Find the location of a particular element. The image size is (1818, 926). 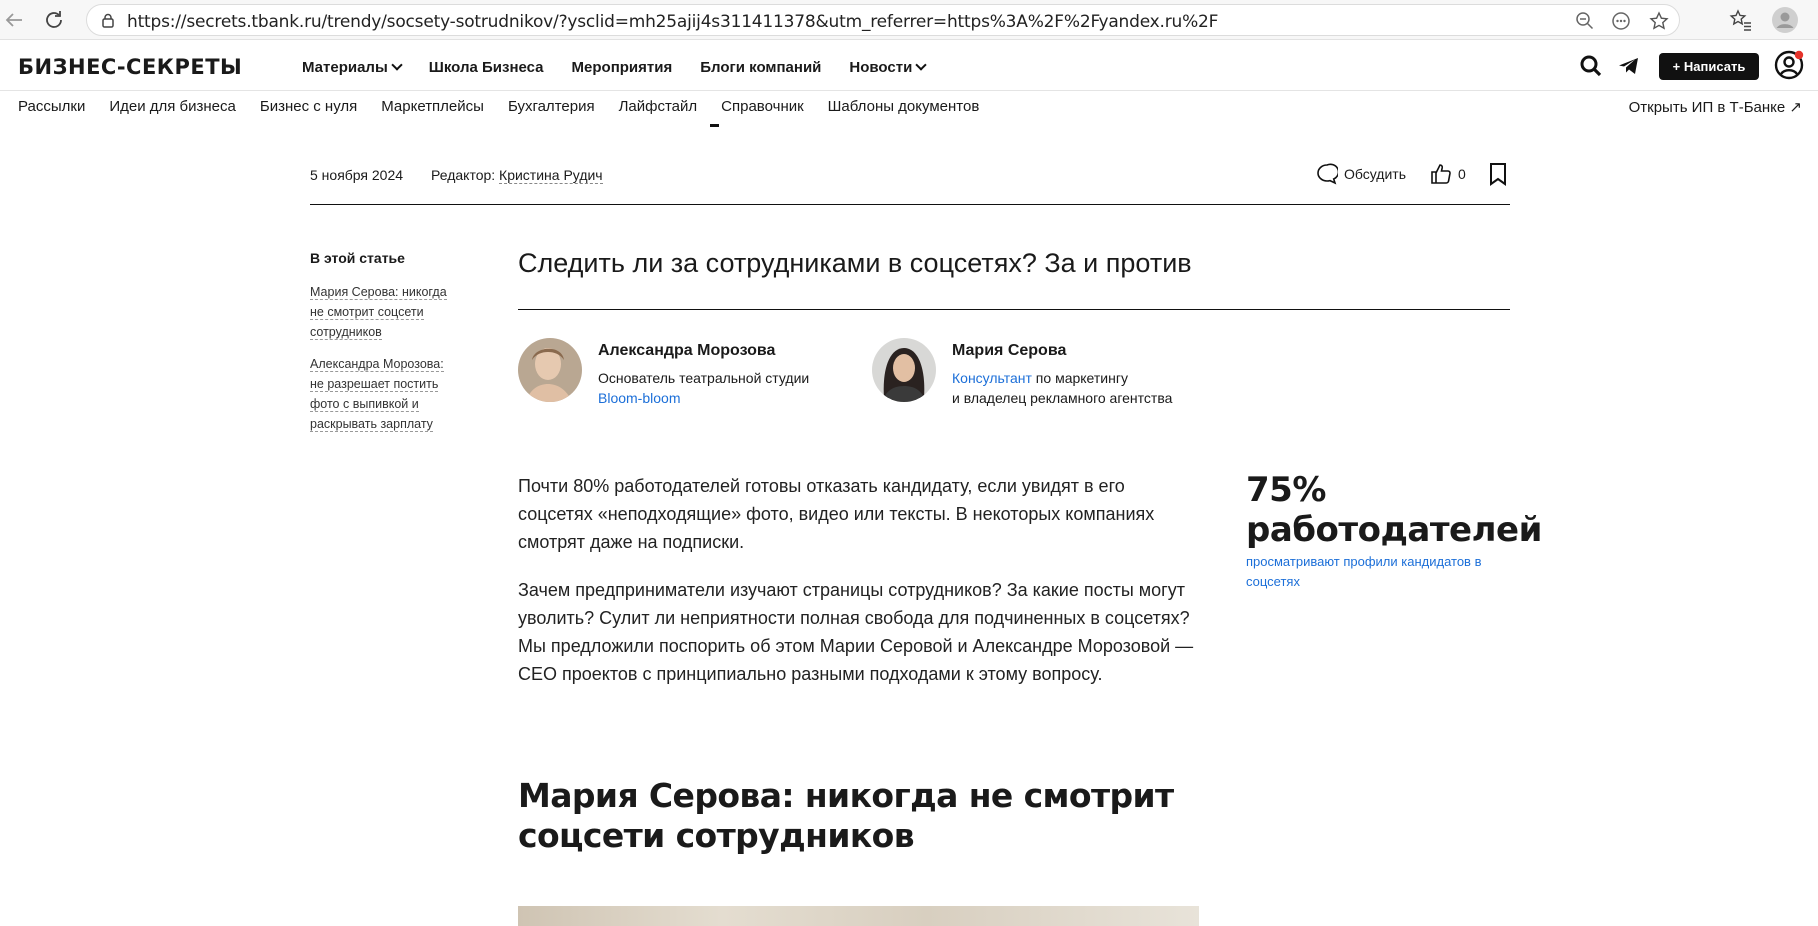

star-icon is located at coordinates (1659, 21).